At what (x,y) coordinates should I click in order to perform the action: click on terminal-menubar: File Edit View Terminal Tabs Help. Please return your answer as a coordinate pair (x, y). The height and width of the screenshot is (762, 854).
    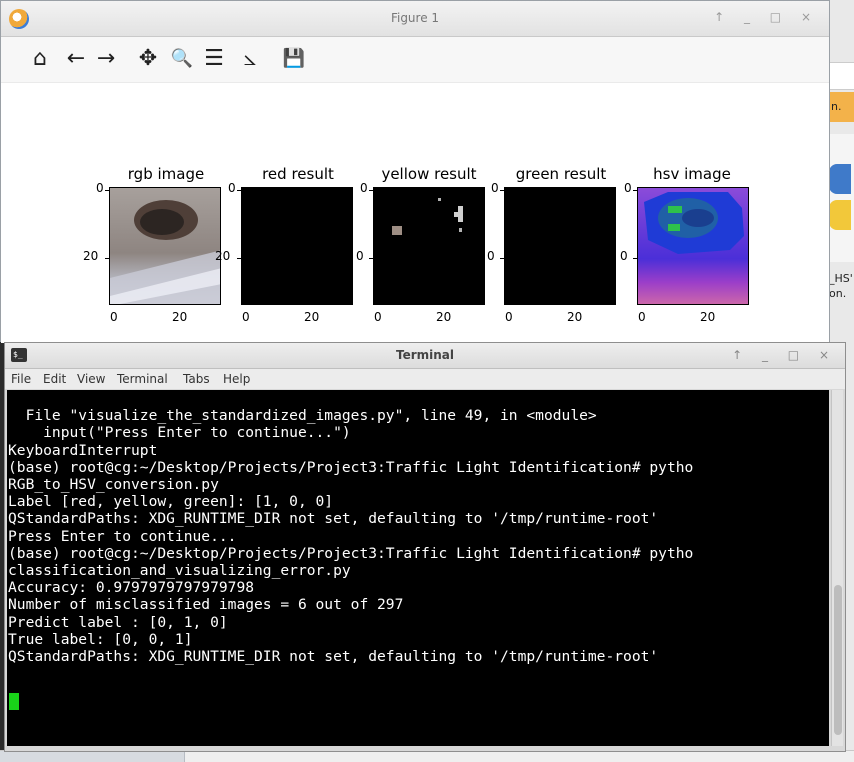
    Looking at the image, I should click on (425, 379).